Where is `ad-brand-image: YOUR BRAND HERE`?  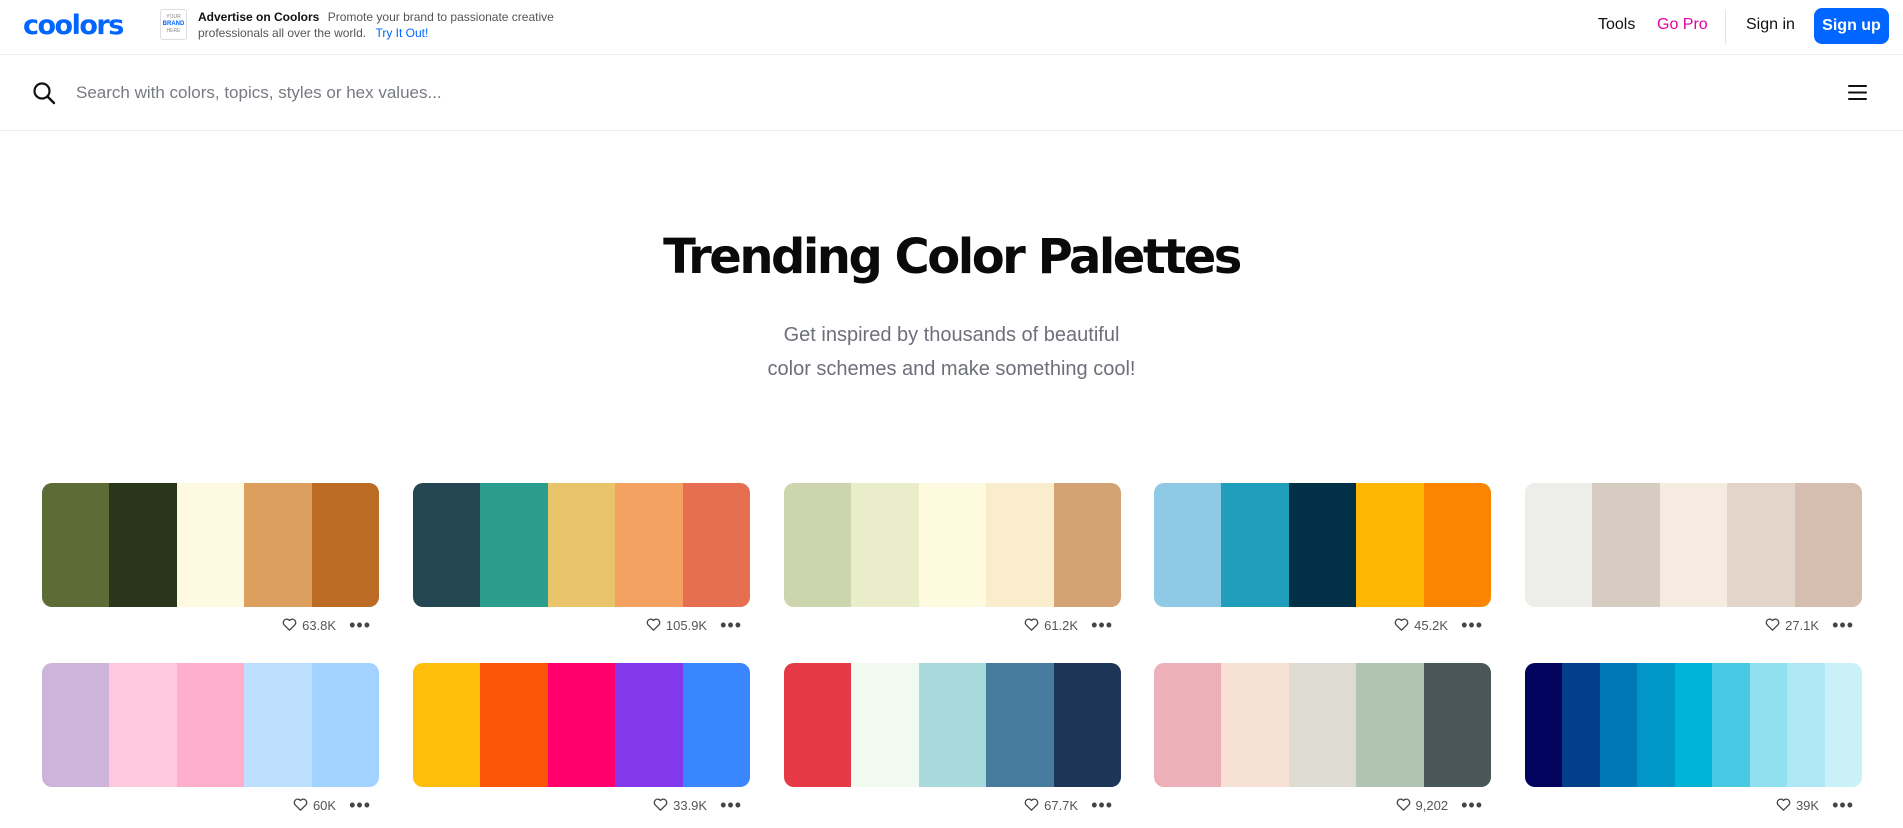
ad-brand-image: YOUR BRAND HERE is located at coordinates (173, 24).